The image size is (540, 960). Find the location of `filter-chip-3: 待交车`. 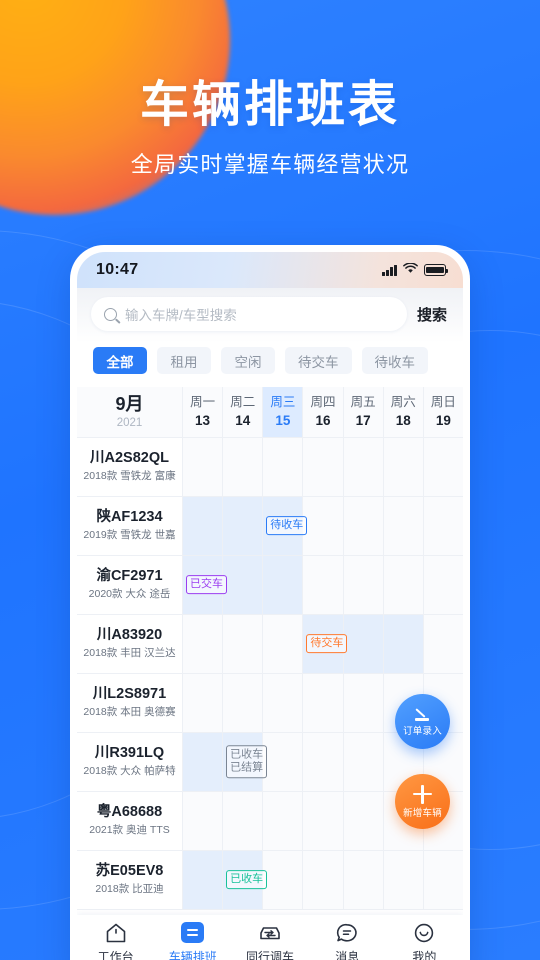

filter-chip-3: 待交车 is located at coordinates (318, 360).